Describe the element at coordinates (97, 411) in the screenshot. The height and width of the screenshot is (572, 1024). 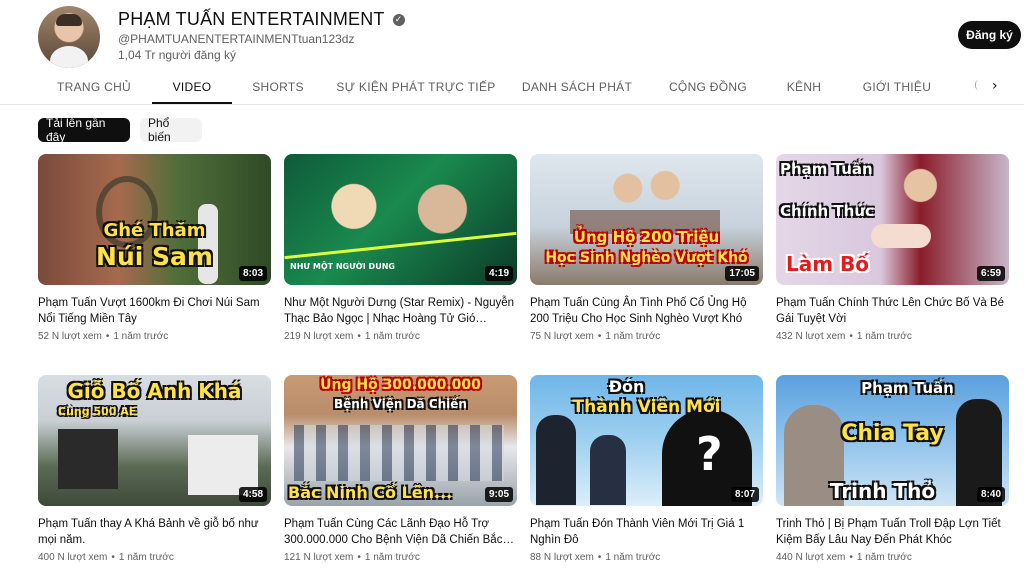
I see `thumbnail-text: Cùng 500 AE` at that location.